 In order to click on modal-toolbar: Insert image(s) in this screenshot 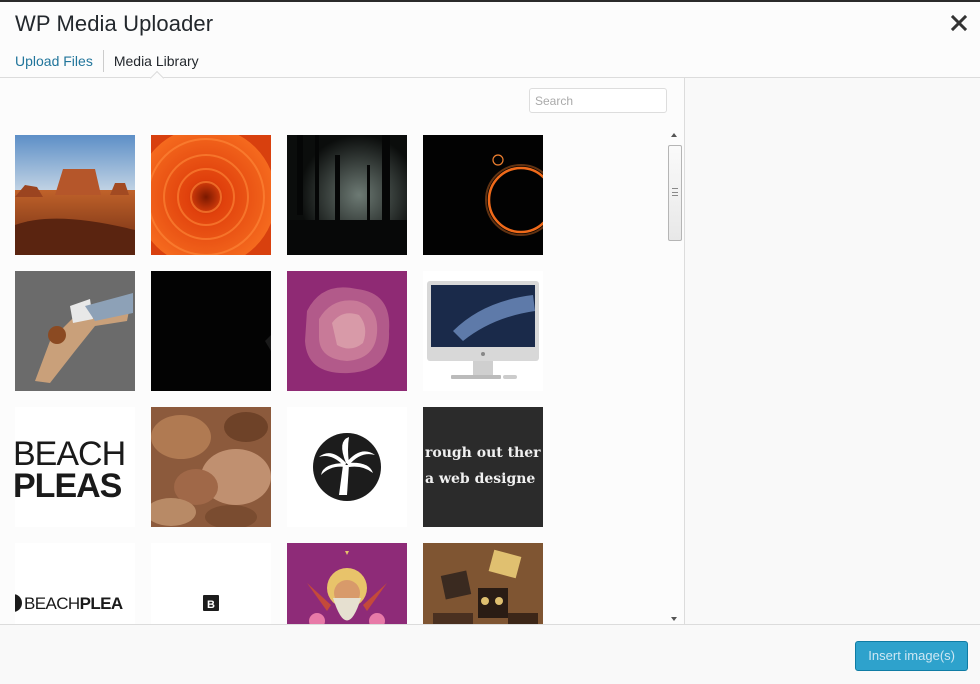, I will do `click(490, 654)`.